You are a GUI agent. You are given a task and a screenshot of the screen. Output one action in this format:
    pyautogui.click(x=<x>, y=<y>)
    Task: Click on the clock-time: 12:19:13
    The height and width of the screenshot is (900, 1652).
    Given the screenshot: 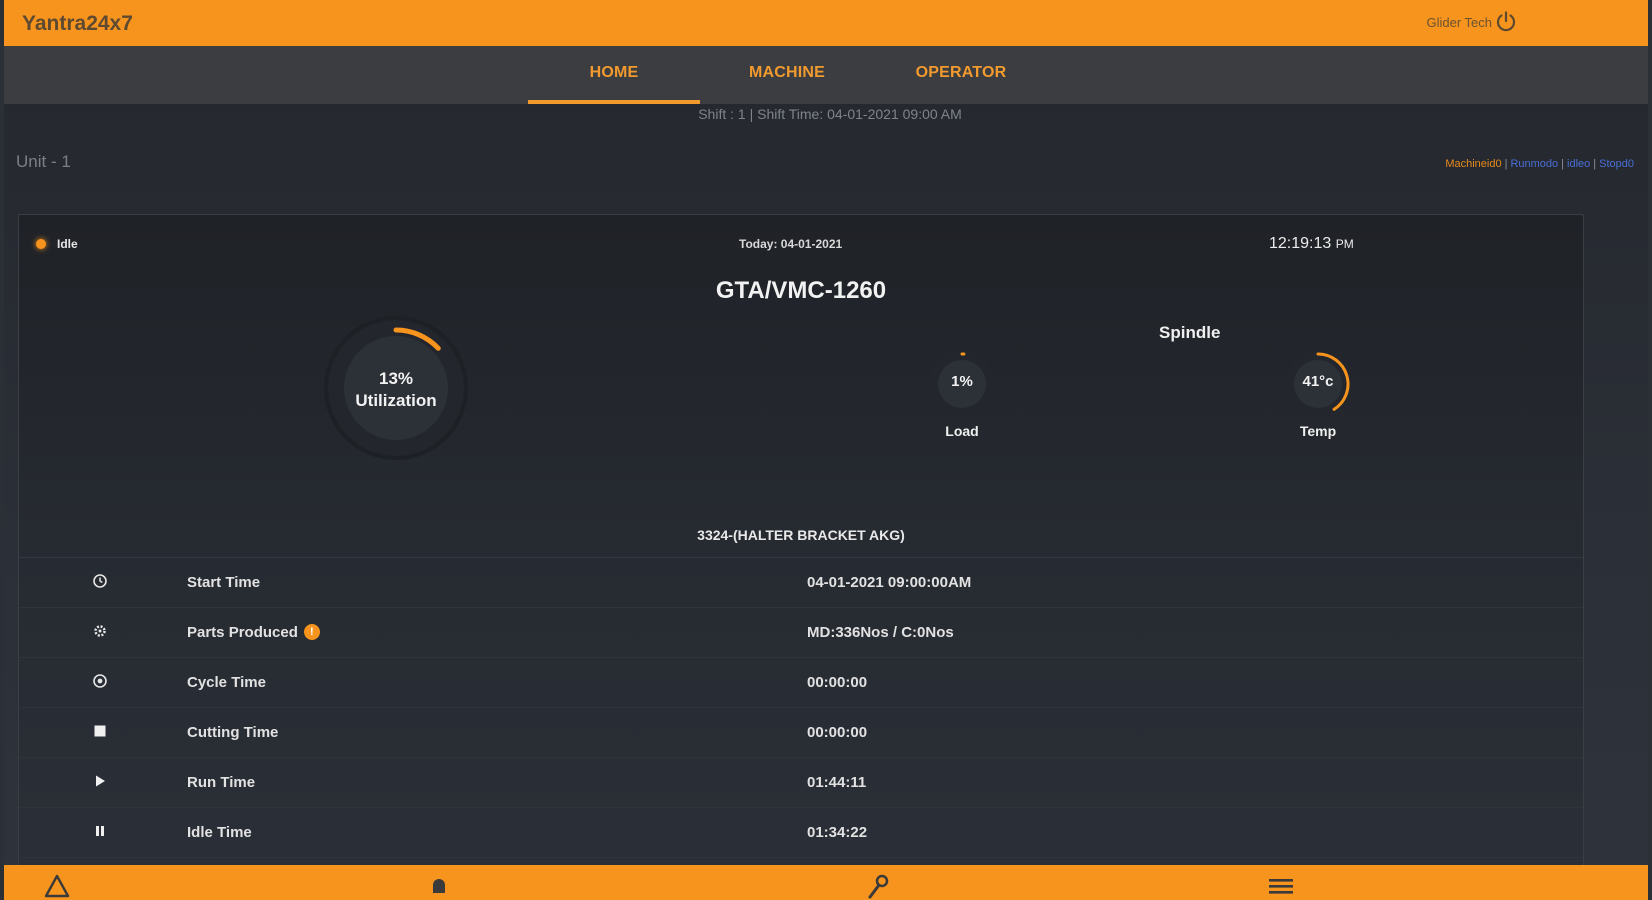 What is the action you would take?
    pyautogui.click(x=1300, y=243)
    